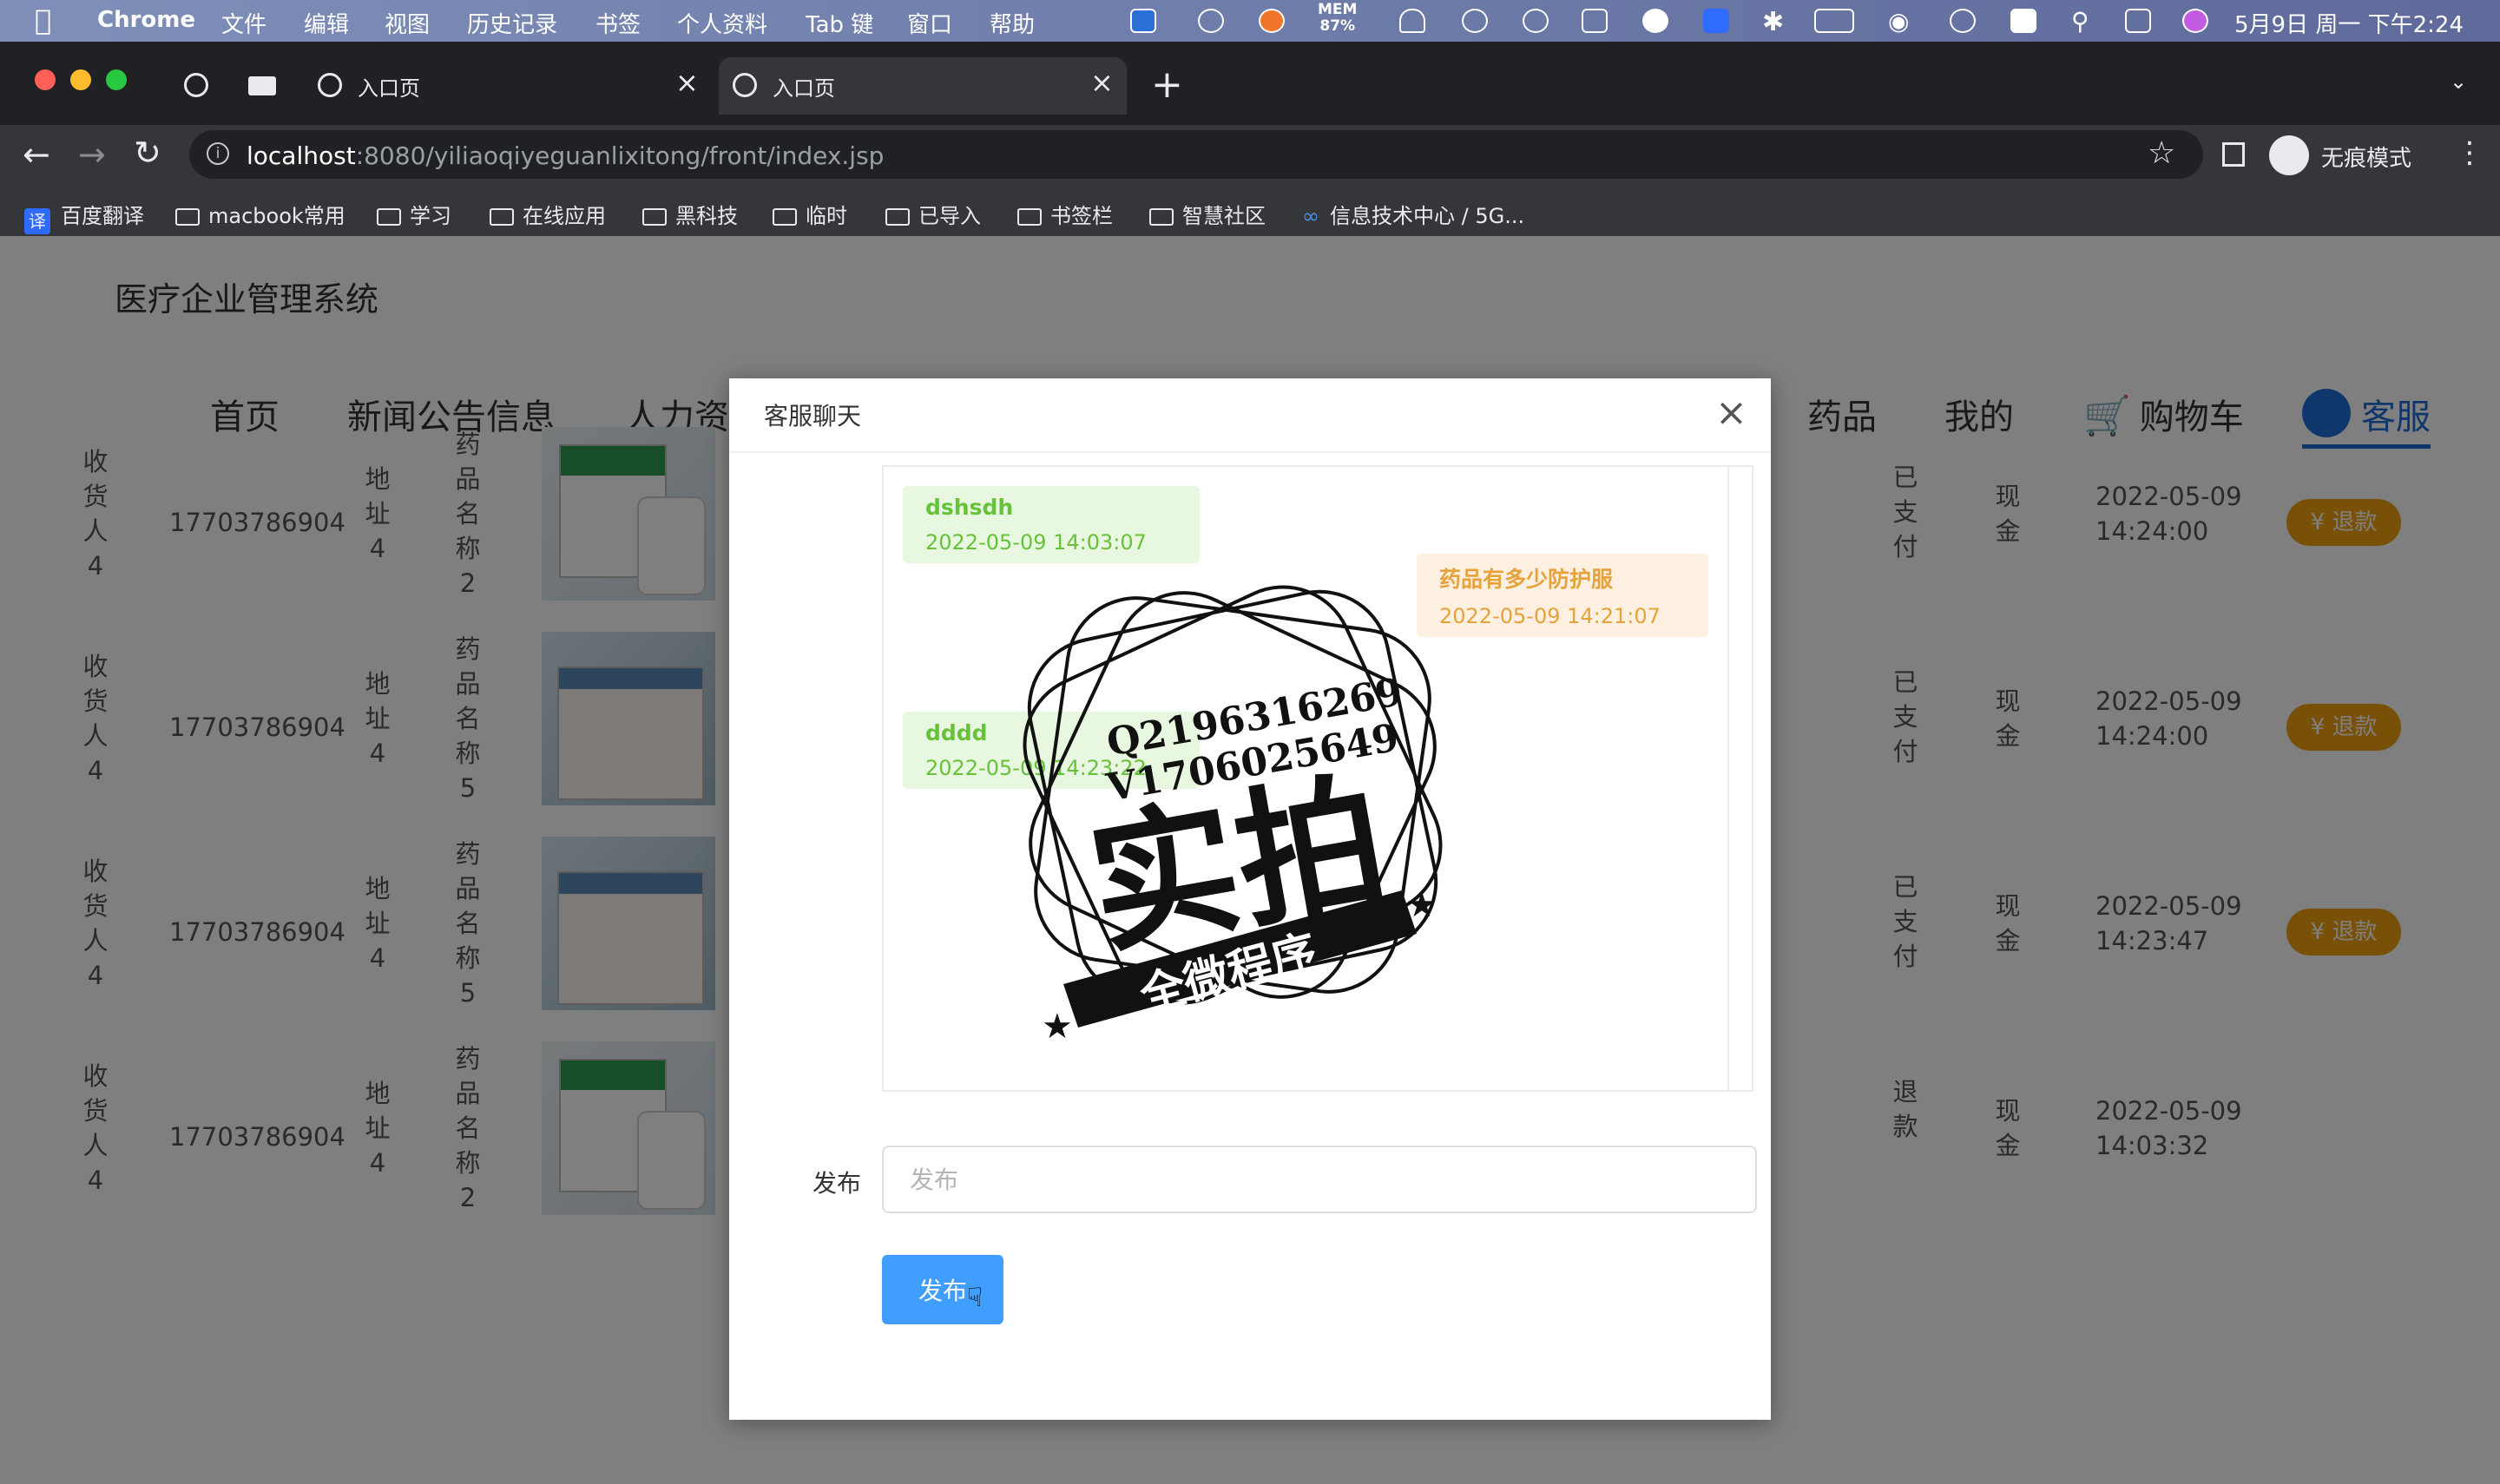  What do you see at coordinates (813, 416) in the screenshot?
I see `dialog-title: 客服聊天` at bounding box center [813, 416].